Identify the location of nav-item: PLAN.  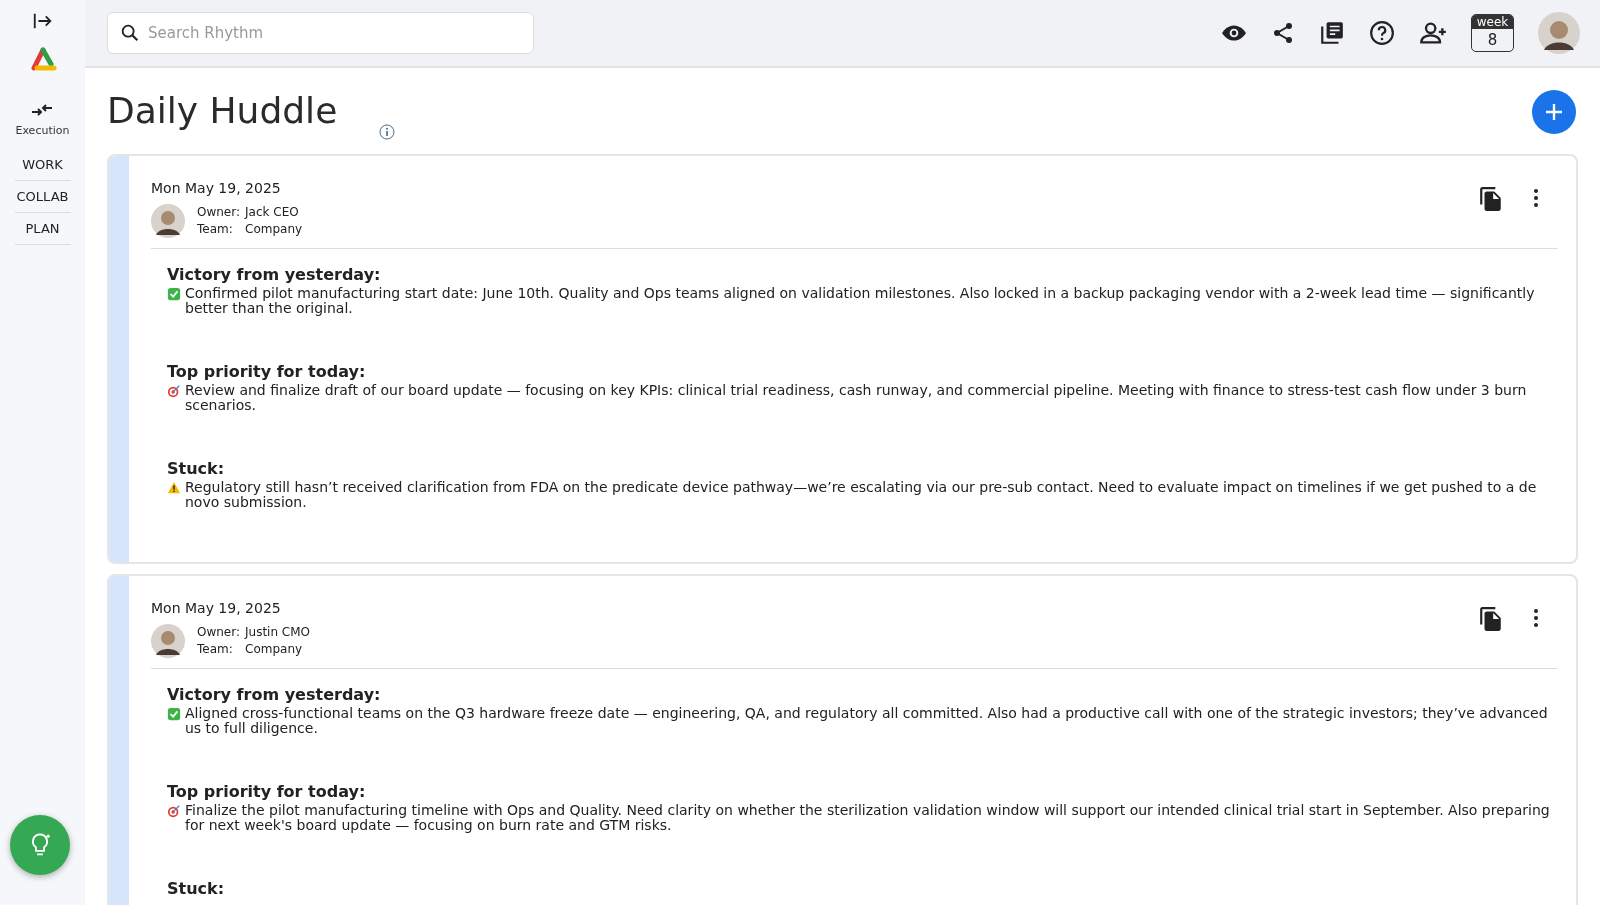
(42, 229).